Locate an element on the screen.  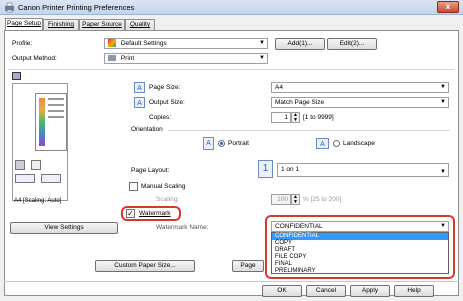
profile-label: Profile: is located at coordinates (22, 43).